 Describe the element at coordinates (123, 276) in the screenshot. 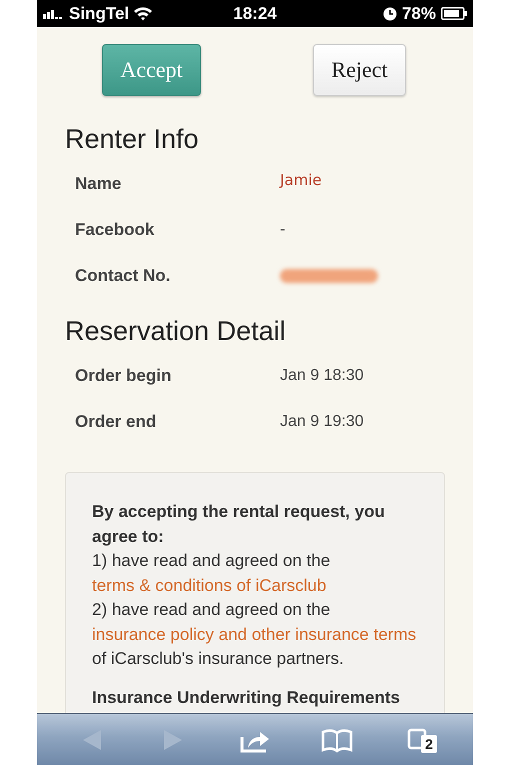

I see `field-label: Contact No.` at that location.